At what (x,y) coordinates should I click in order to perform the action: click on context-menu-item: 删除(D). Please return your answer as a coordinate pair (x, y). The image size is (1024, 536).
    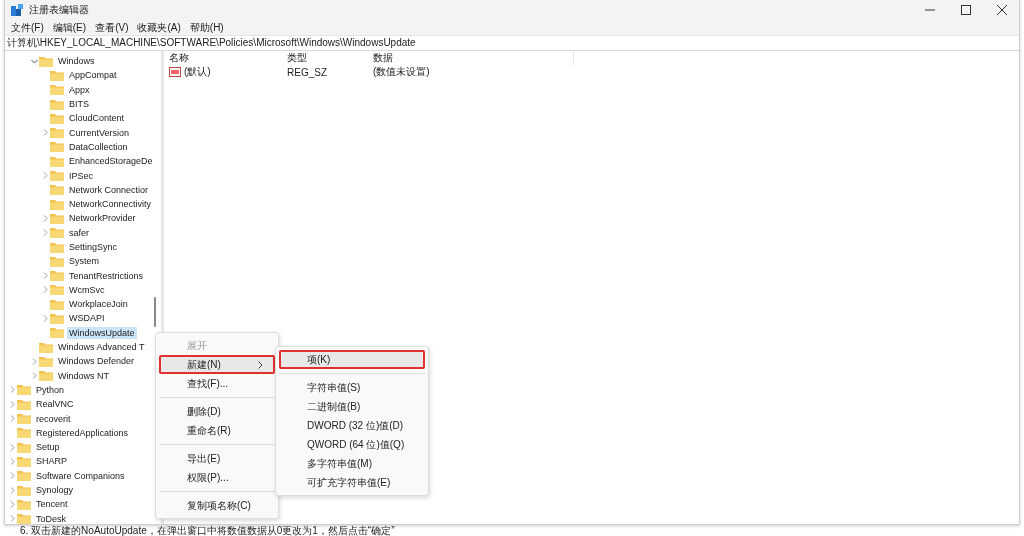
    Looking at the image, I should click on (217, 411).